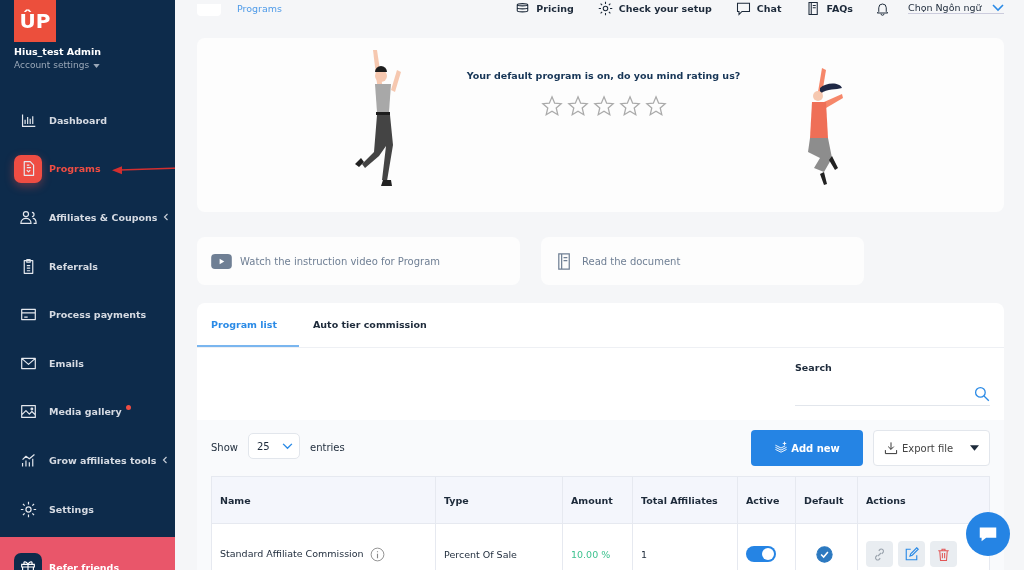  I want to click on nav-link: Process payments, so click(98, 315).